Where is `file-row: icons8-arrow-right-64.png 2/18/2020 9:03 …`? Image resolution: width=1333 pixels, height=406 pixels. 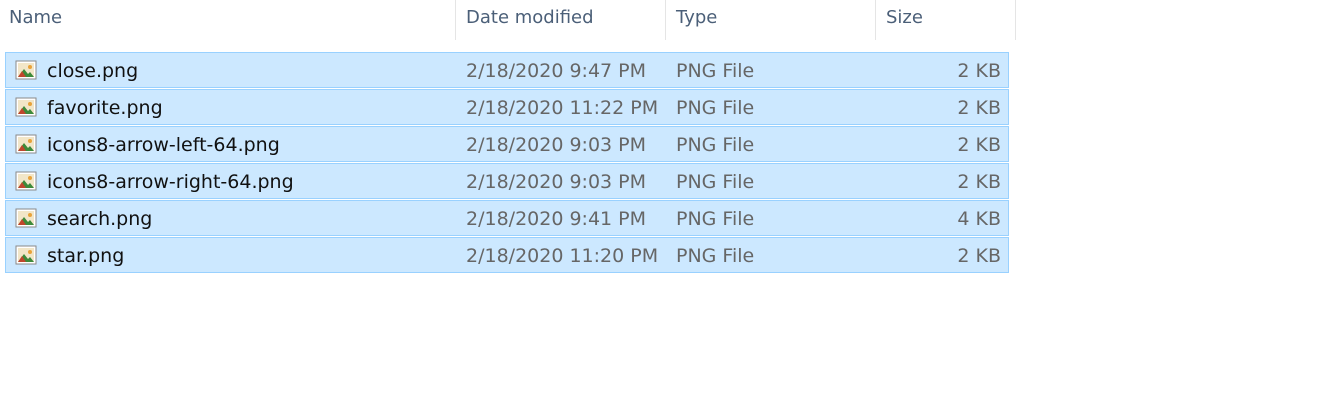
file-row: icons8-arrow-right-64.png 2/18/2020 9:03 … is located at coordinates (507, 181).